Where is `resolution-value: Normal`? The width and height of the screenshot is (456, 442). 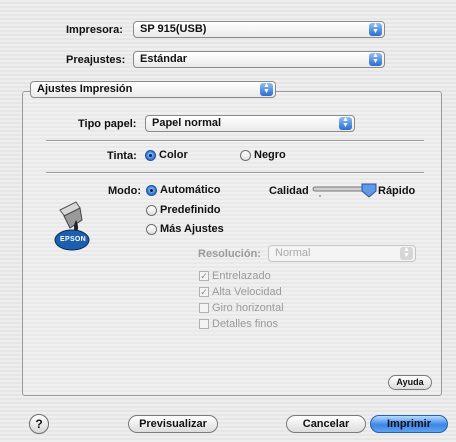 resolution-value: Normal is located at coordinates (293, 253).